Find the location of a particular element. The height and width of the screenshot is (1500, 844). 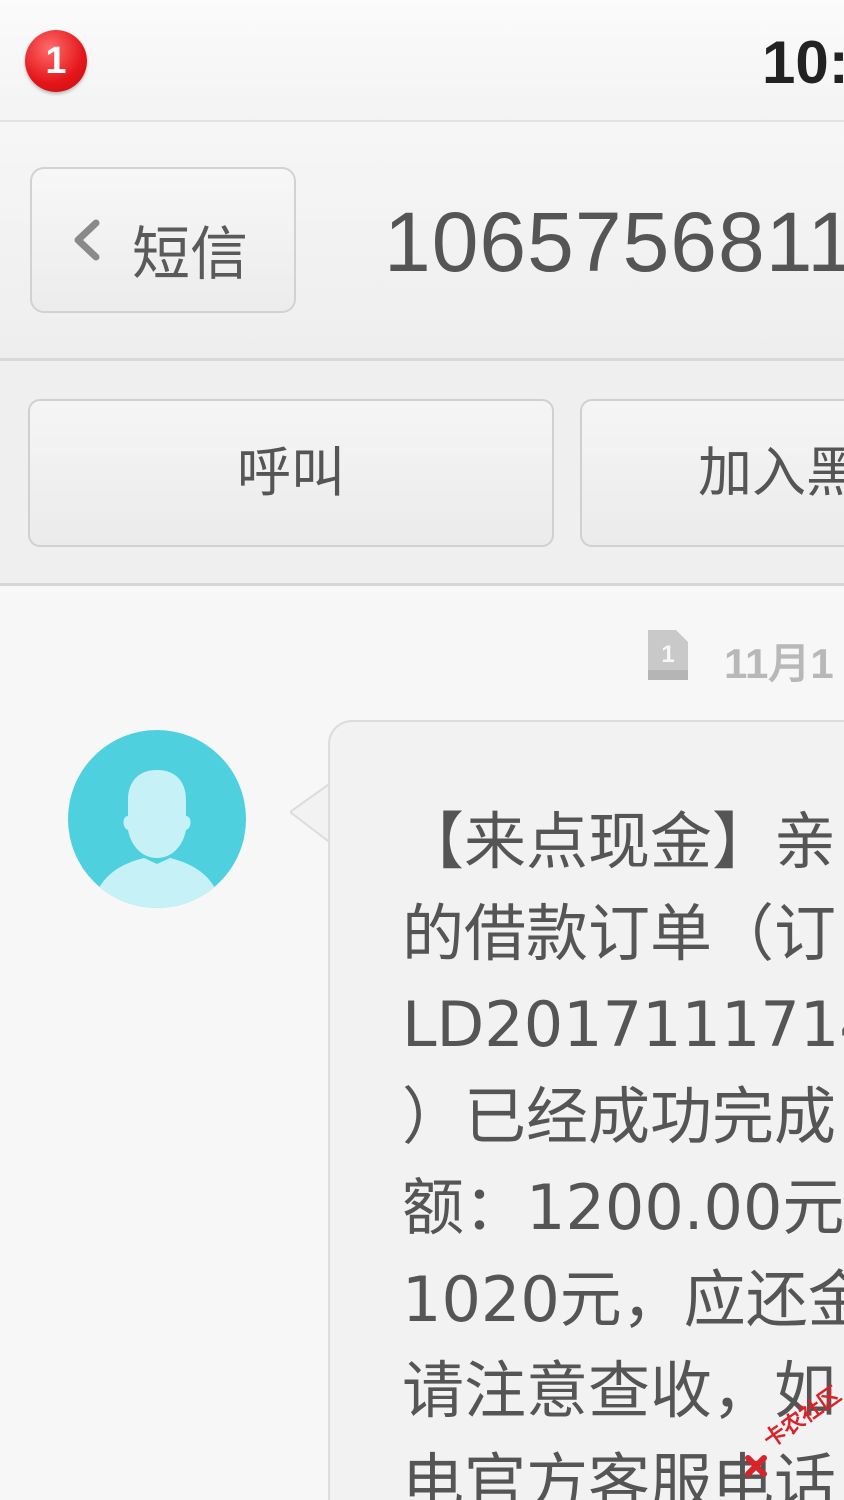

person-icon is located at coordinates (157, 839).